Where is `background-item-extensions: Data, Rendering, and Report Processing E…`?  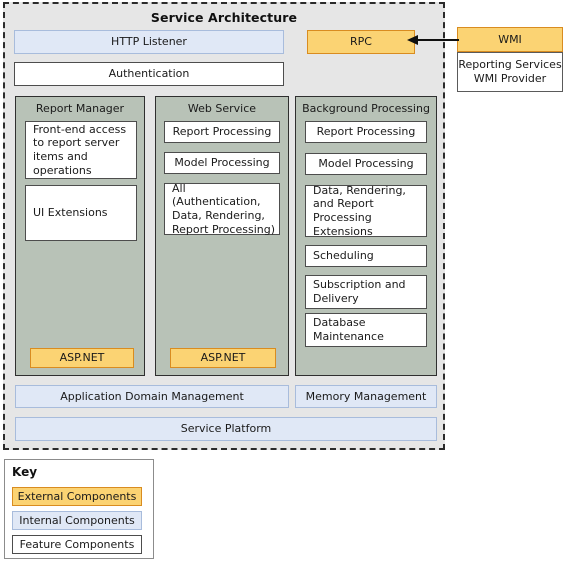 background-item-extensions: Data, Rendering, and Report Processing E… is located at coordinates (366, 210).